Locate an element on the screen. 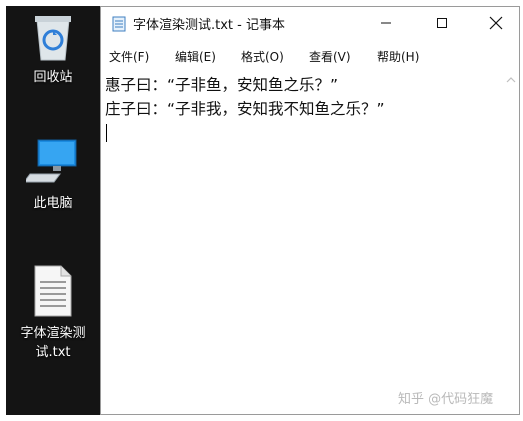  desktop-item-recycle-bin: 回收站 is located at coordinates (53, 48).